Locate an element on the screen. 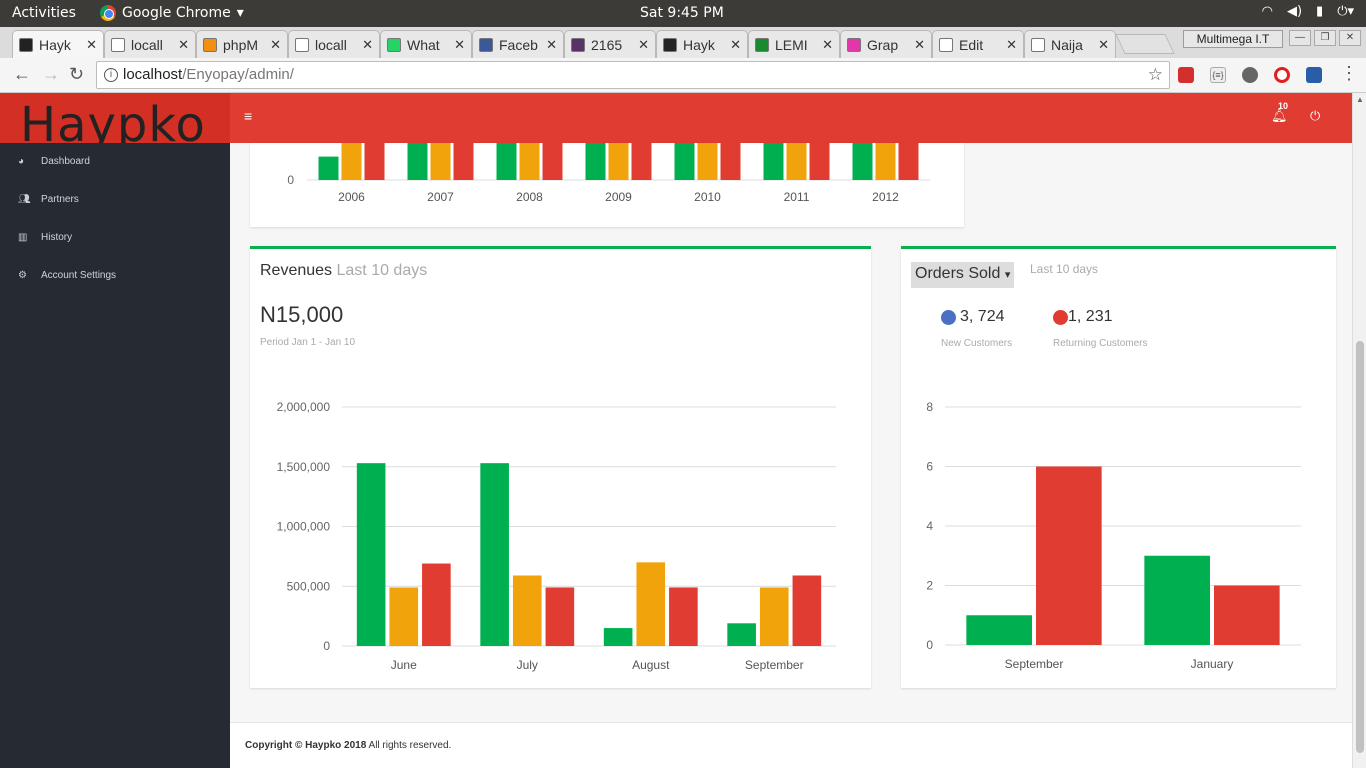 Image resolution: width=1366 pixels, height=768 pixels. returning-customers-label: Returning Customers is located at coordinates (1100, 343).